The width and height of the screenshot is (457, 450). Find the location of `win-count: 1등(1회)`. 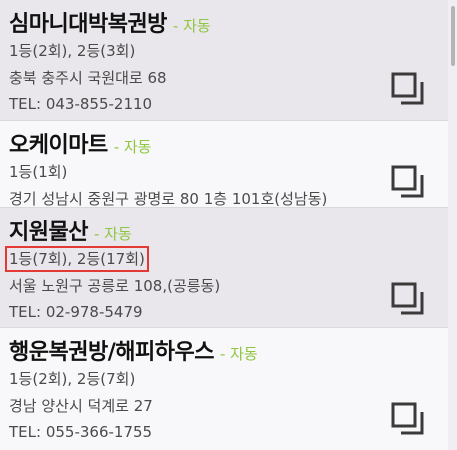

win-count: 1등(1회) is located at coordinates (38, 172).